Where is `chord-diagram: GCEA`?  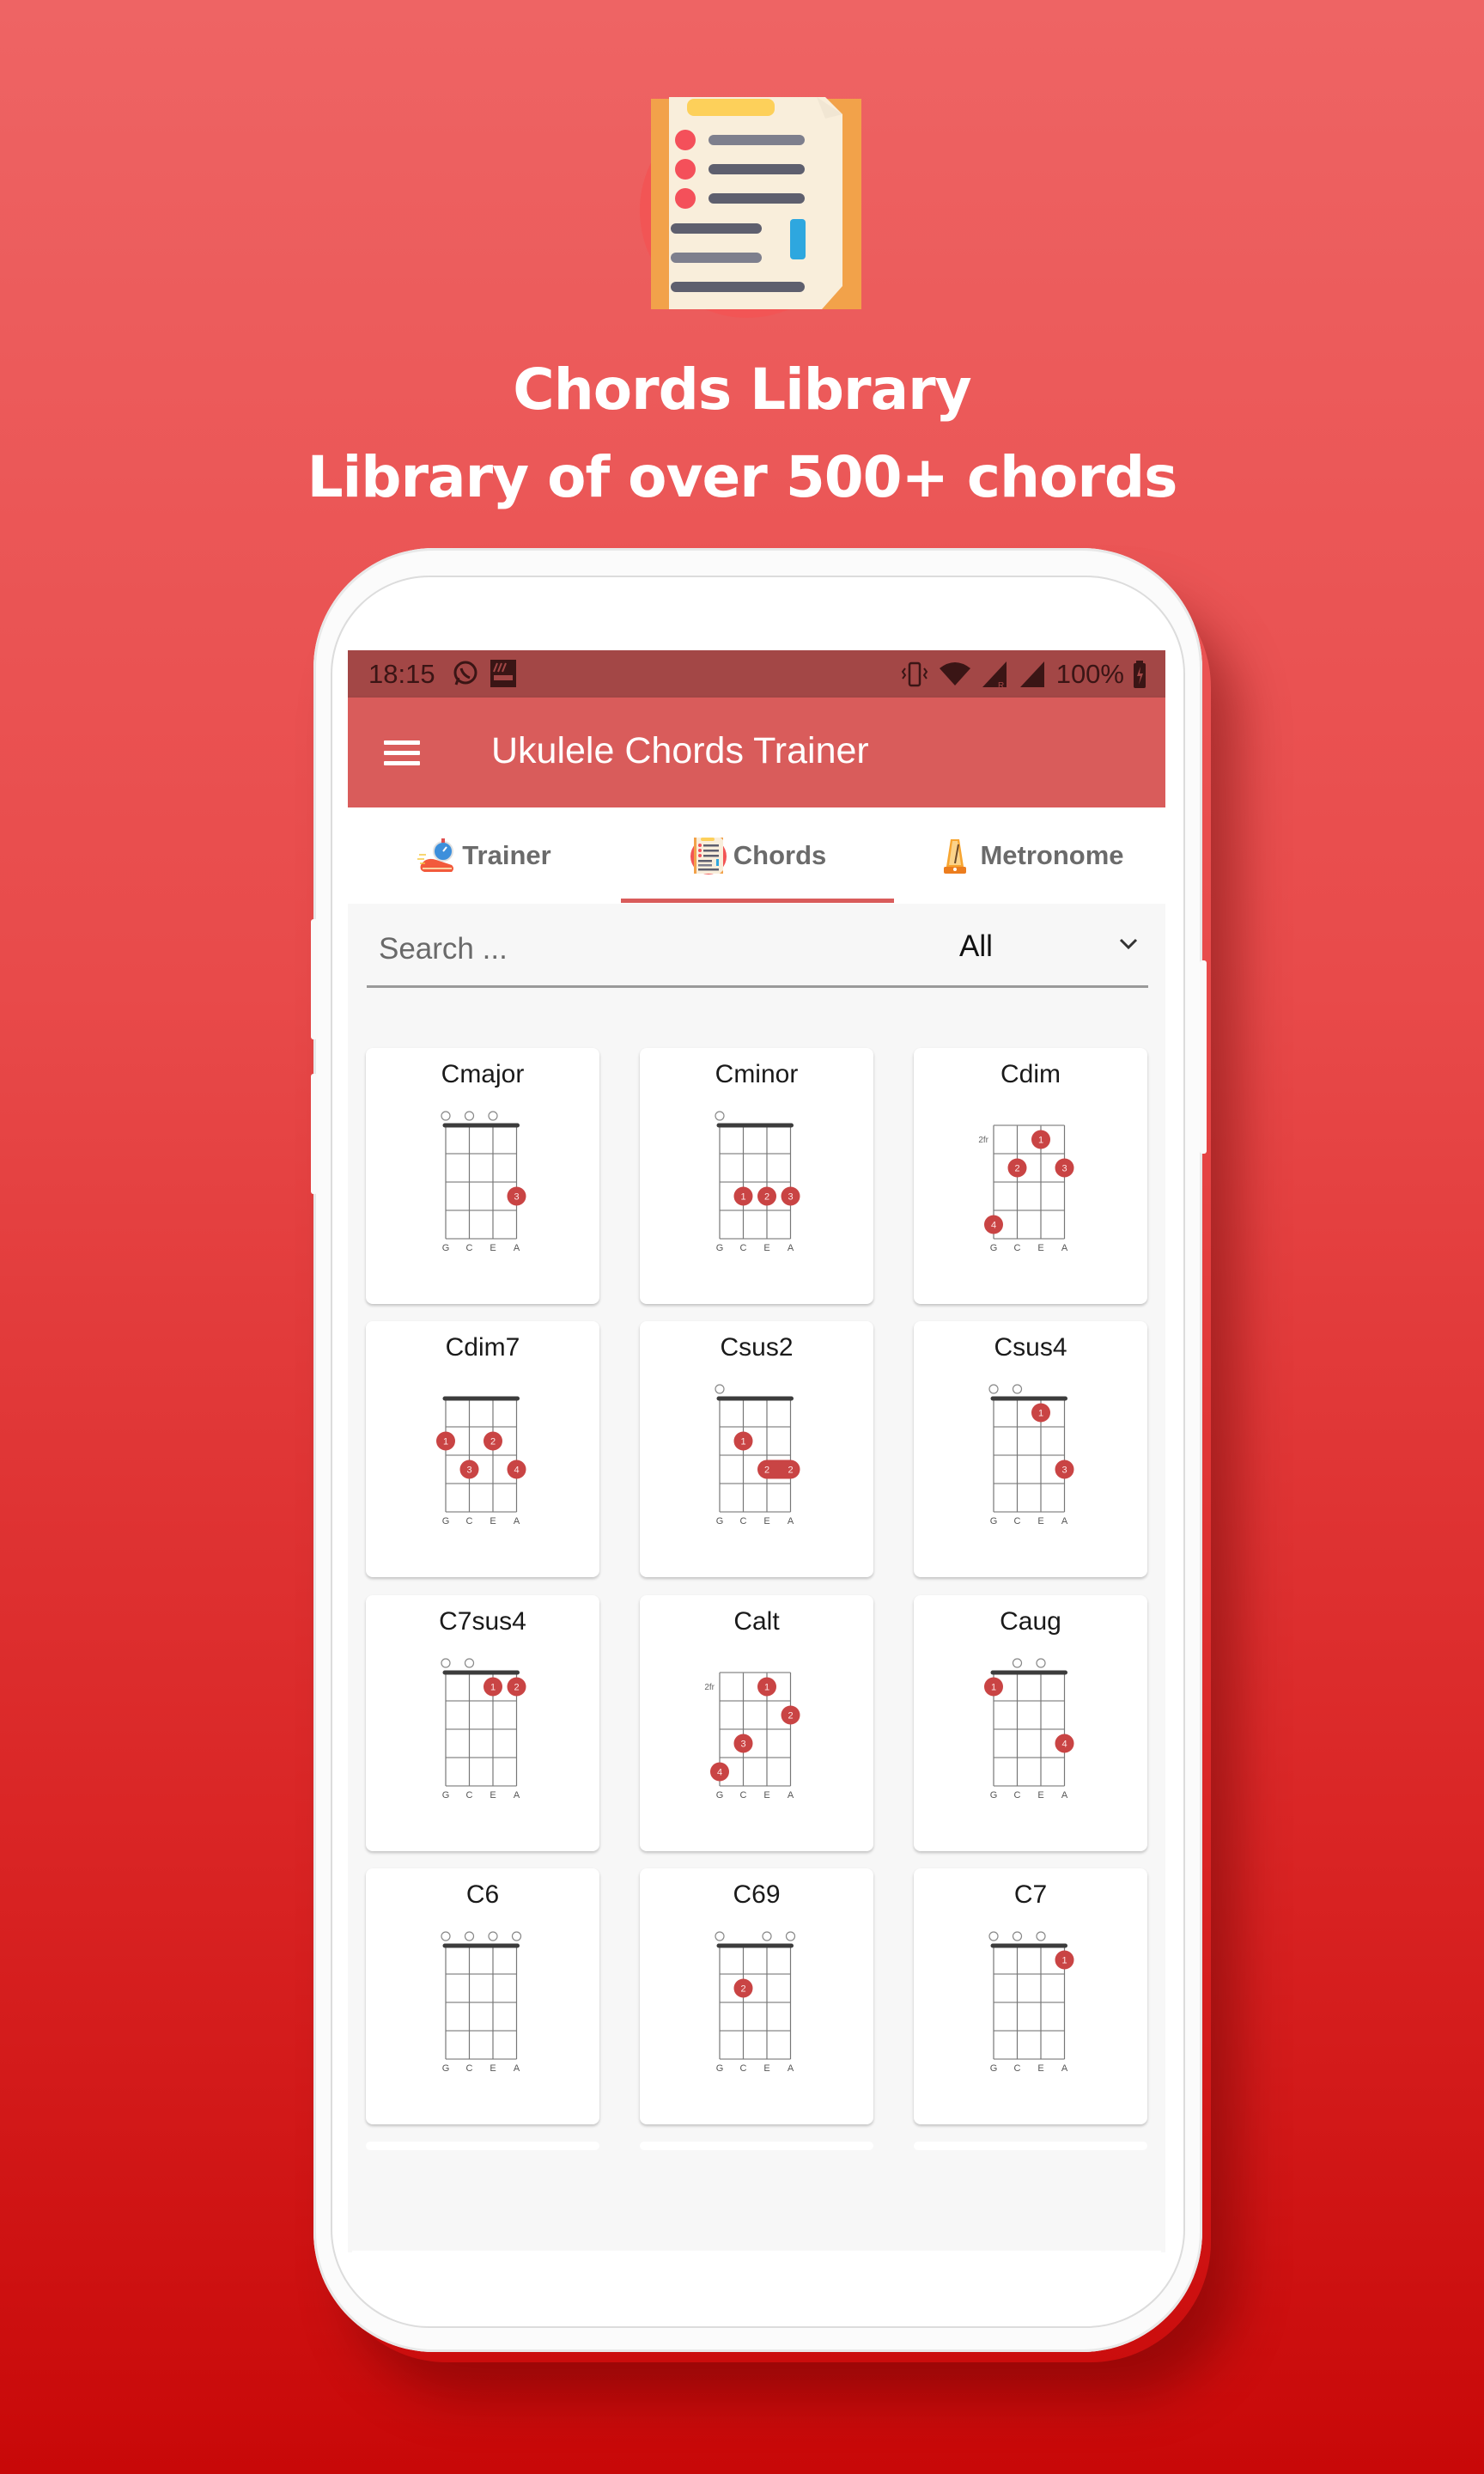 chord-diagram: GCEA is located at coordinates (482, 2002).